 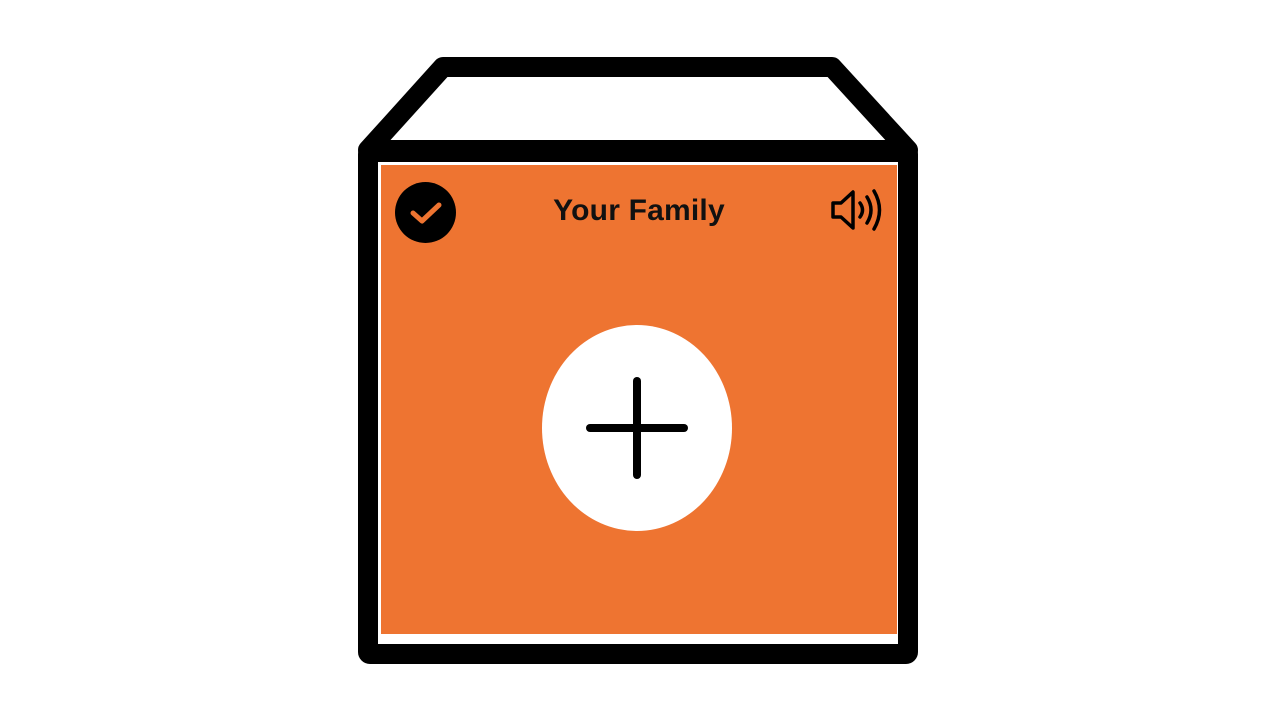 I want to click on plus-icon, so click(x=637, y=428).